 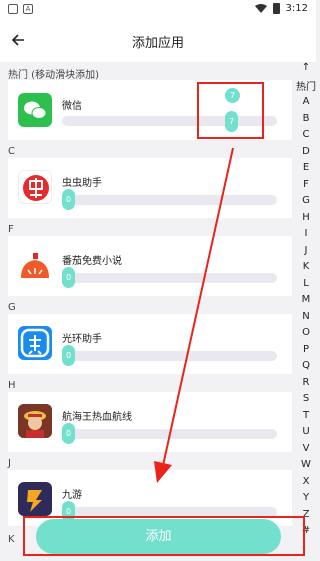 What do you see at coordinates (306, 217) in the screenshot?
I see `index-item-h: H` at bounding box center [306, 217].